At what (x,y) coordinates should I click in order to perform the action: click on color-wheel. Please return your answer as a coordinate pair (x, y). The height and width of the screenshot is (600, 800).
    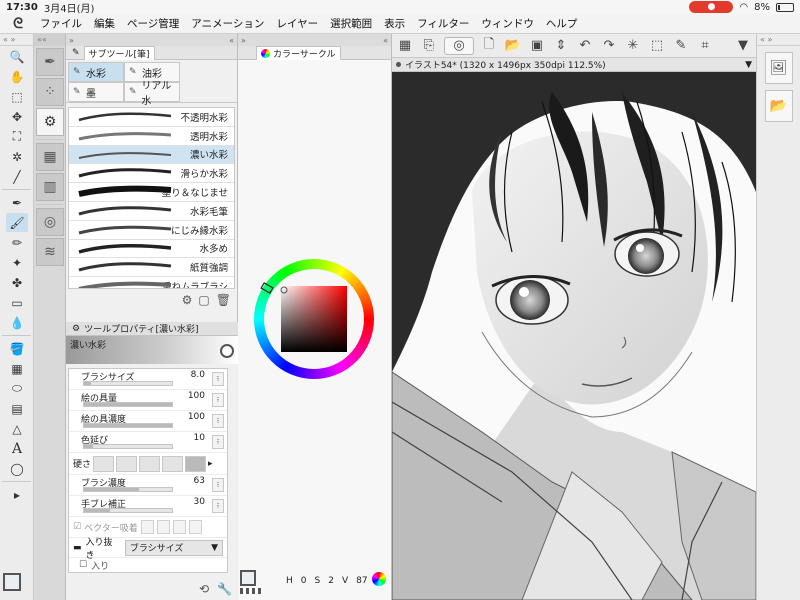
    Looking at the image, I should click on (314, 319).